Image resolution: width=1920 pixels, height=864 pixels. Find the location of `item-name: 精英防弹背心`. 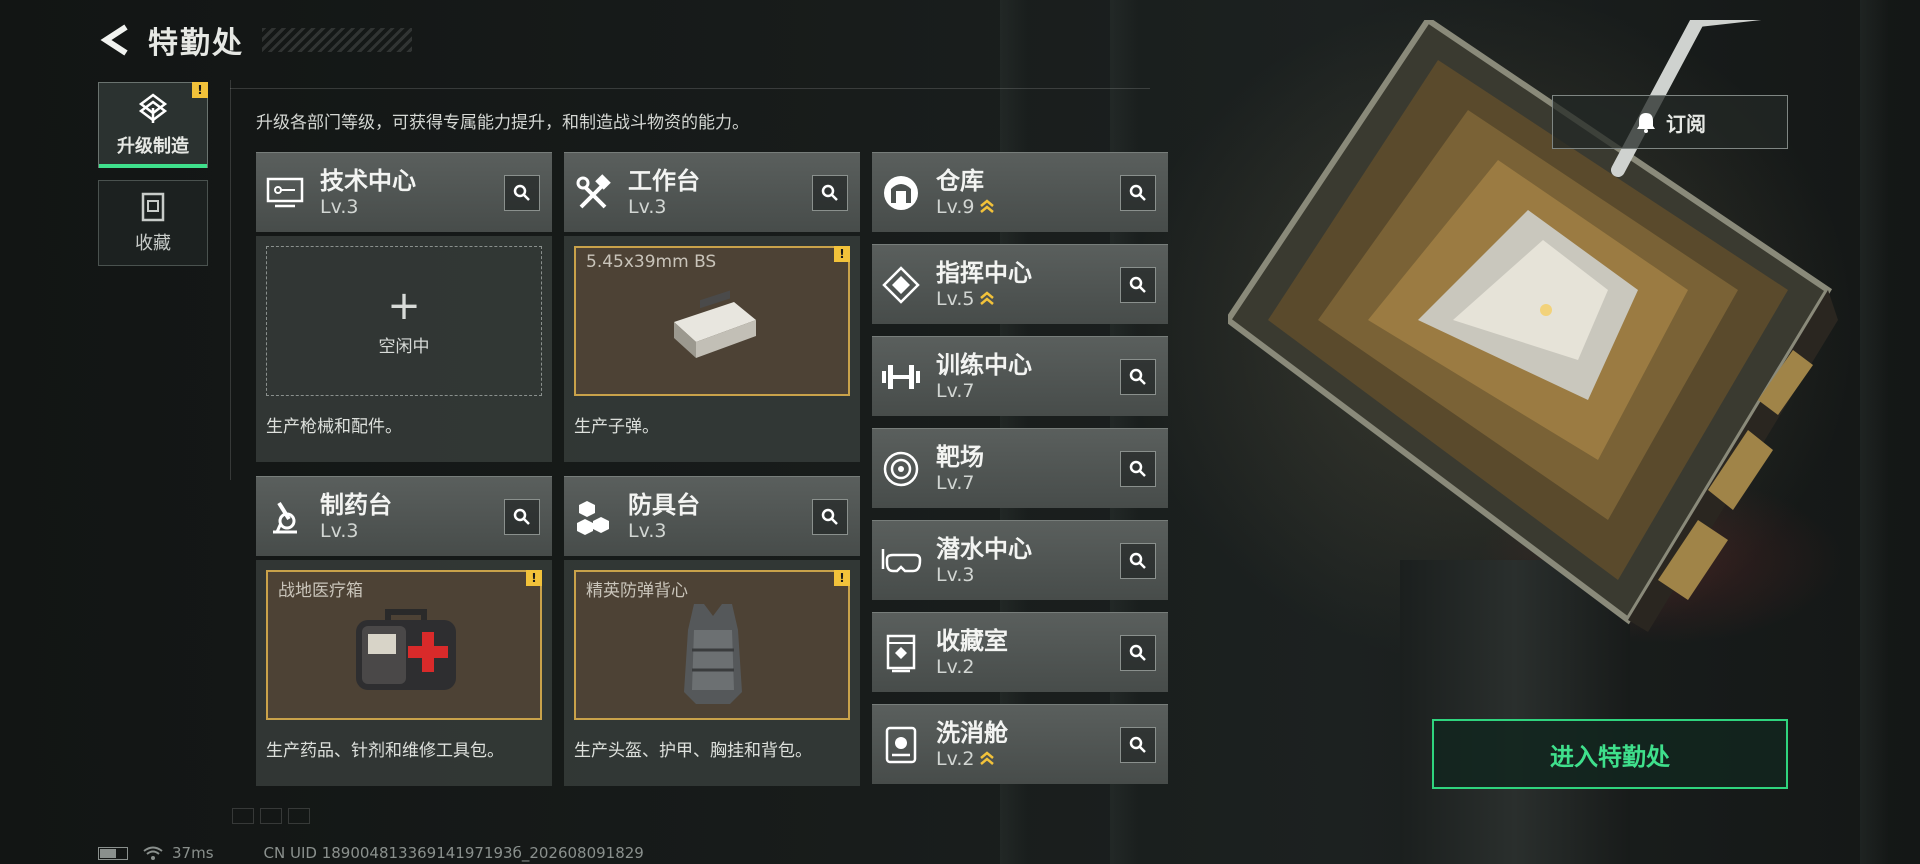

item-name: 精英防弹背心 is located at coordinates (637, 591).